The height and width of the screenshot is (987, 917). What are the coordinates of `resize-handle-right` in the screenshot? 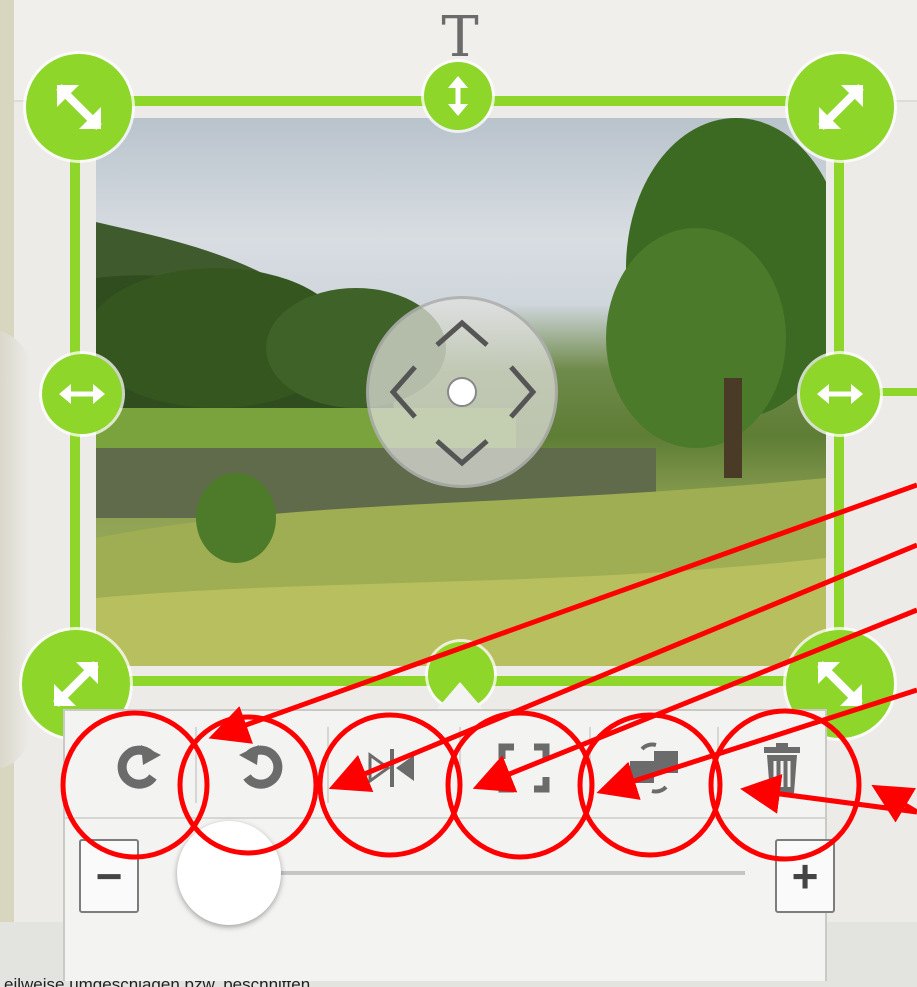 It's located at (840, 394).